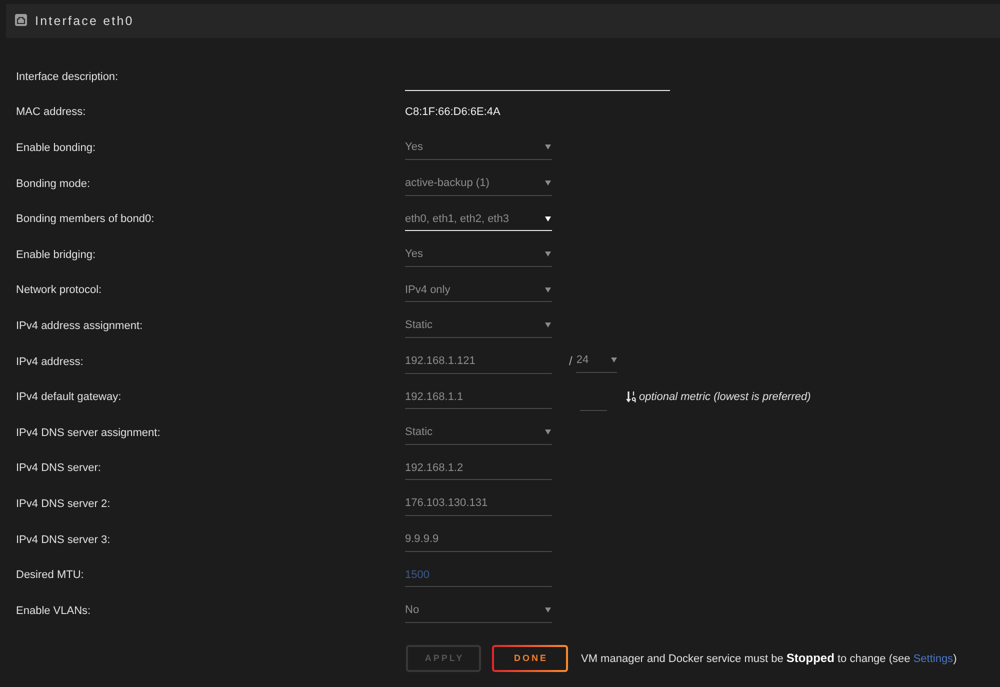 The height and width of the screenshot is (687, 1000). I want to click on field-label: MAC address:, so click(51, 112).